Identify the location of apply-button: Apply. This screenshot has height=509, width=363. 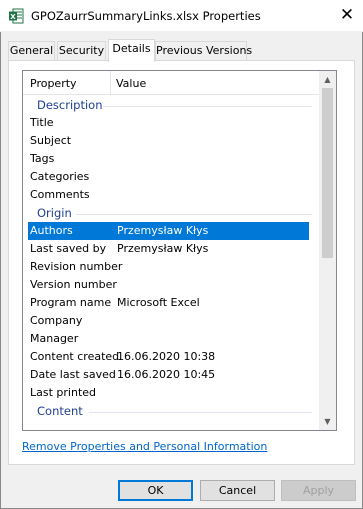
(318, 490).